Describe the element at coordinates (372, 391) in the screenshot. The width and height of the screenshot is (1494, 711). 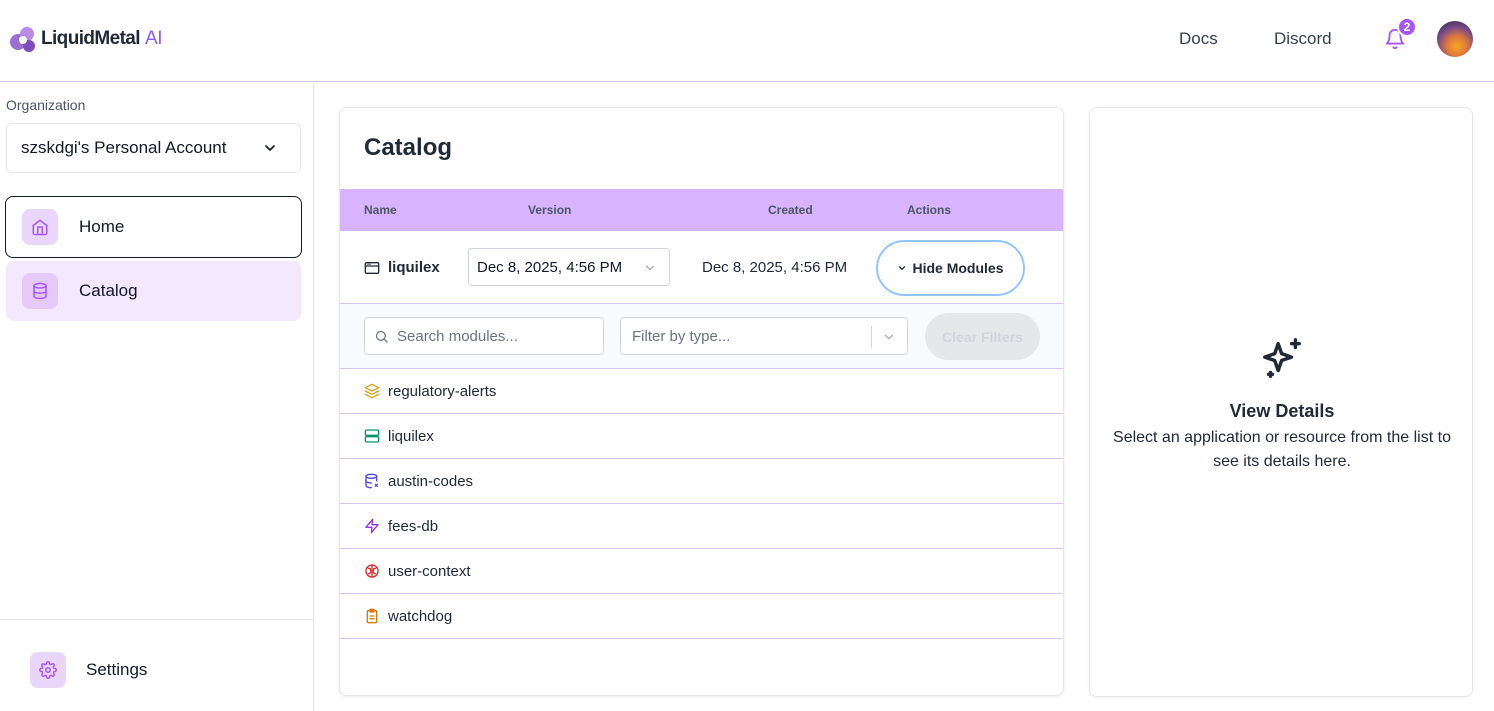
I see `layers-icon` at that location.